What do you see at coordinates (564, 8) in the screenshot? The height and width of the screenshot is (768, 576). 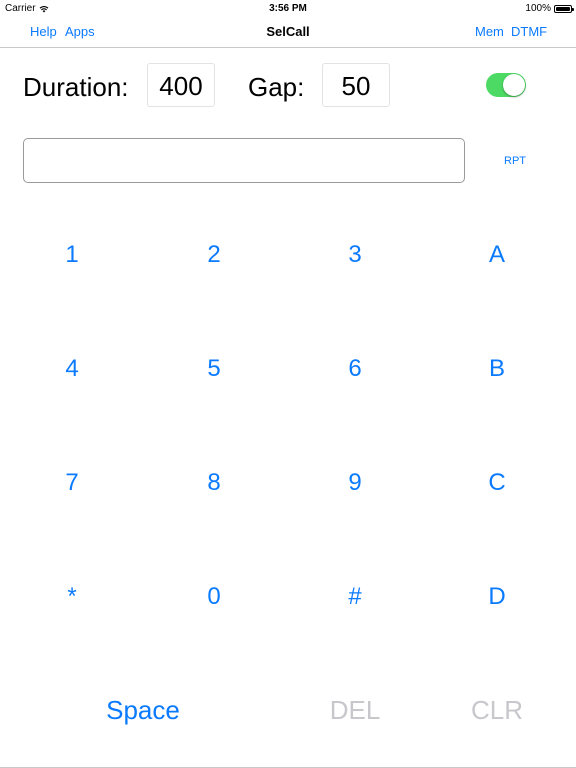 I see `battery-icon` at bounding box center [564, 8].